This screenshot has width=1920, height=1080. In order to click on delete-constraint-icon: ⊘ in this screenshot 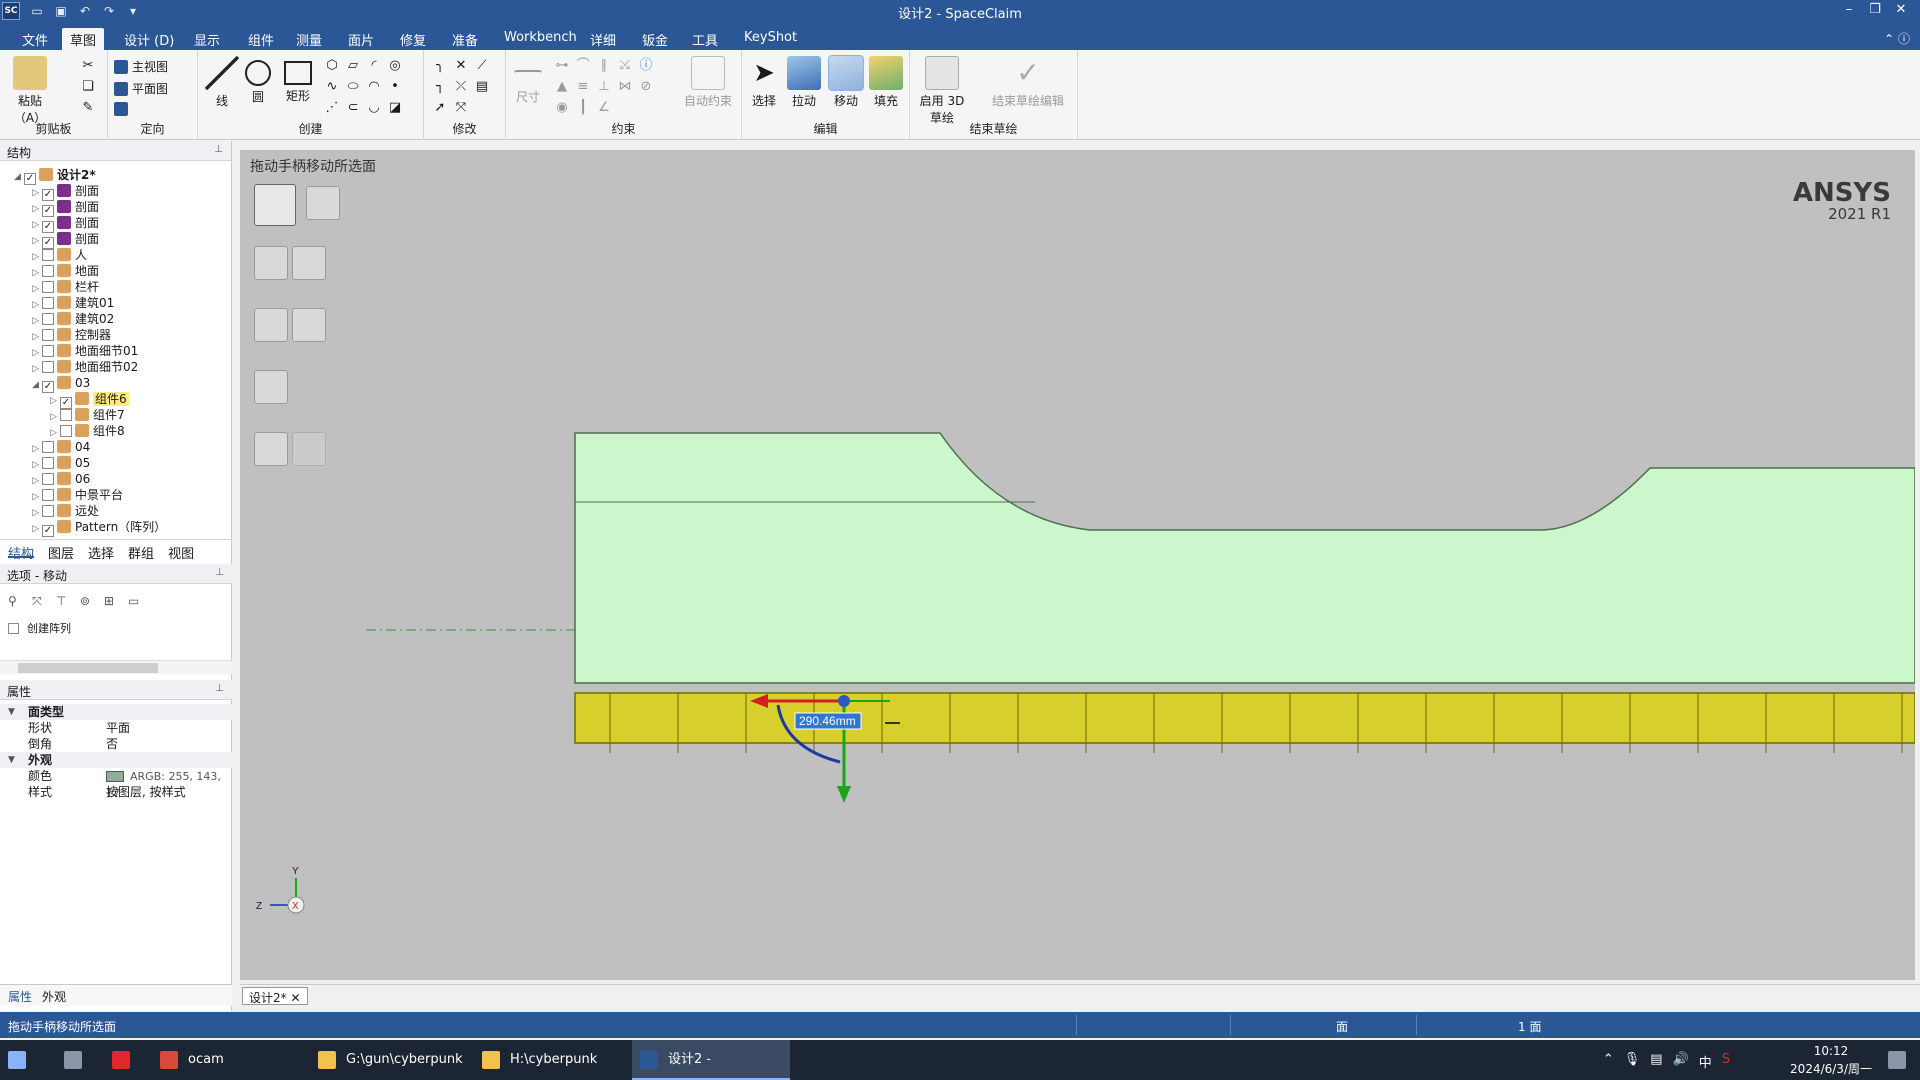, I will do `click(646, 87)`.